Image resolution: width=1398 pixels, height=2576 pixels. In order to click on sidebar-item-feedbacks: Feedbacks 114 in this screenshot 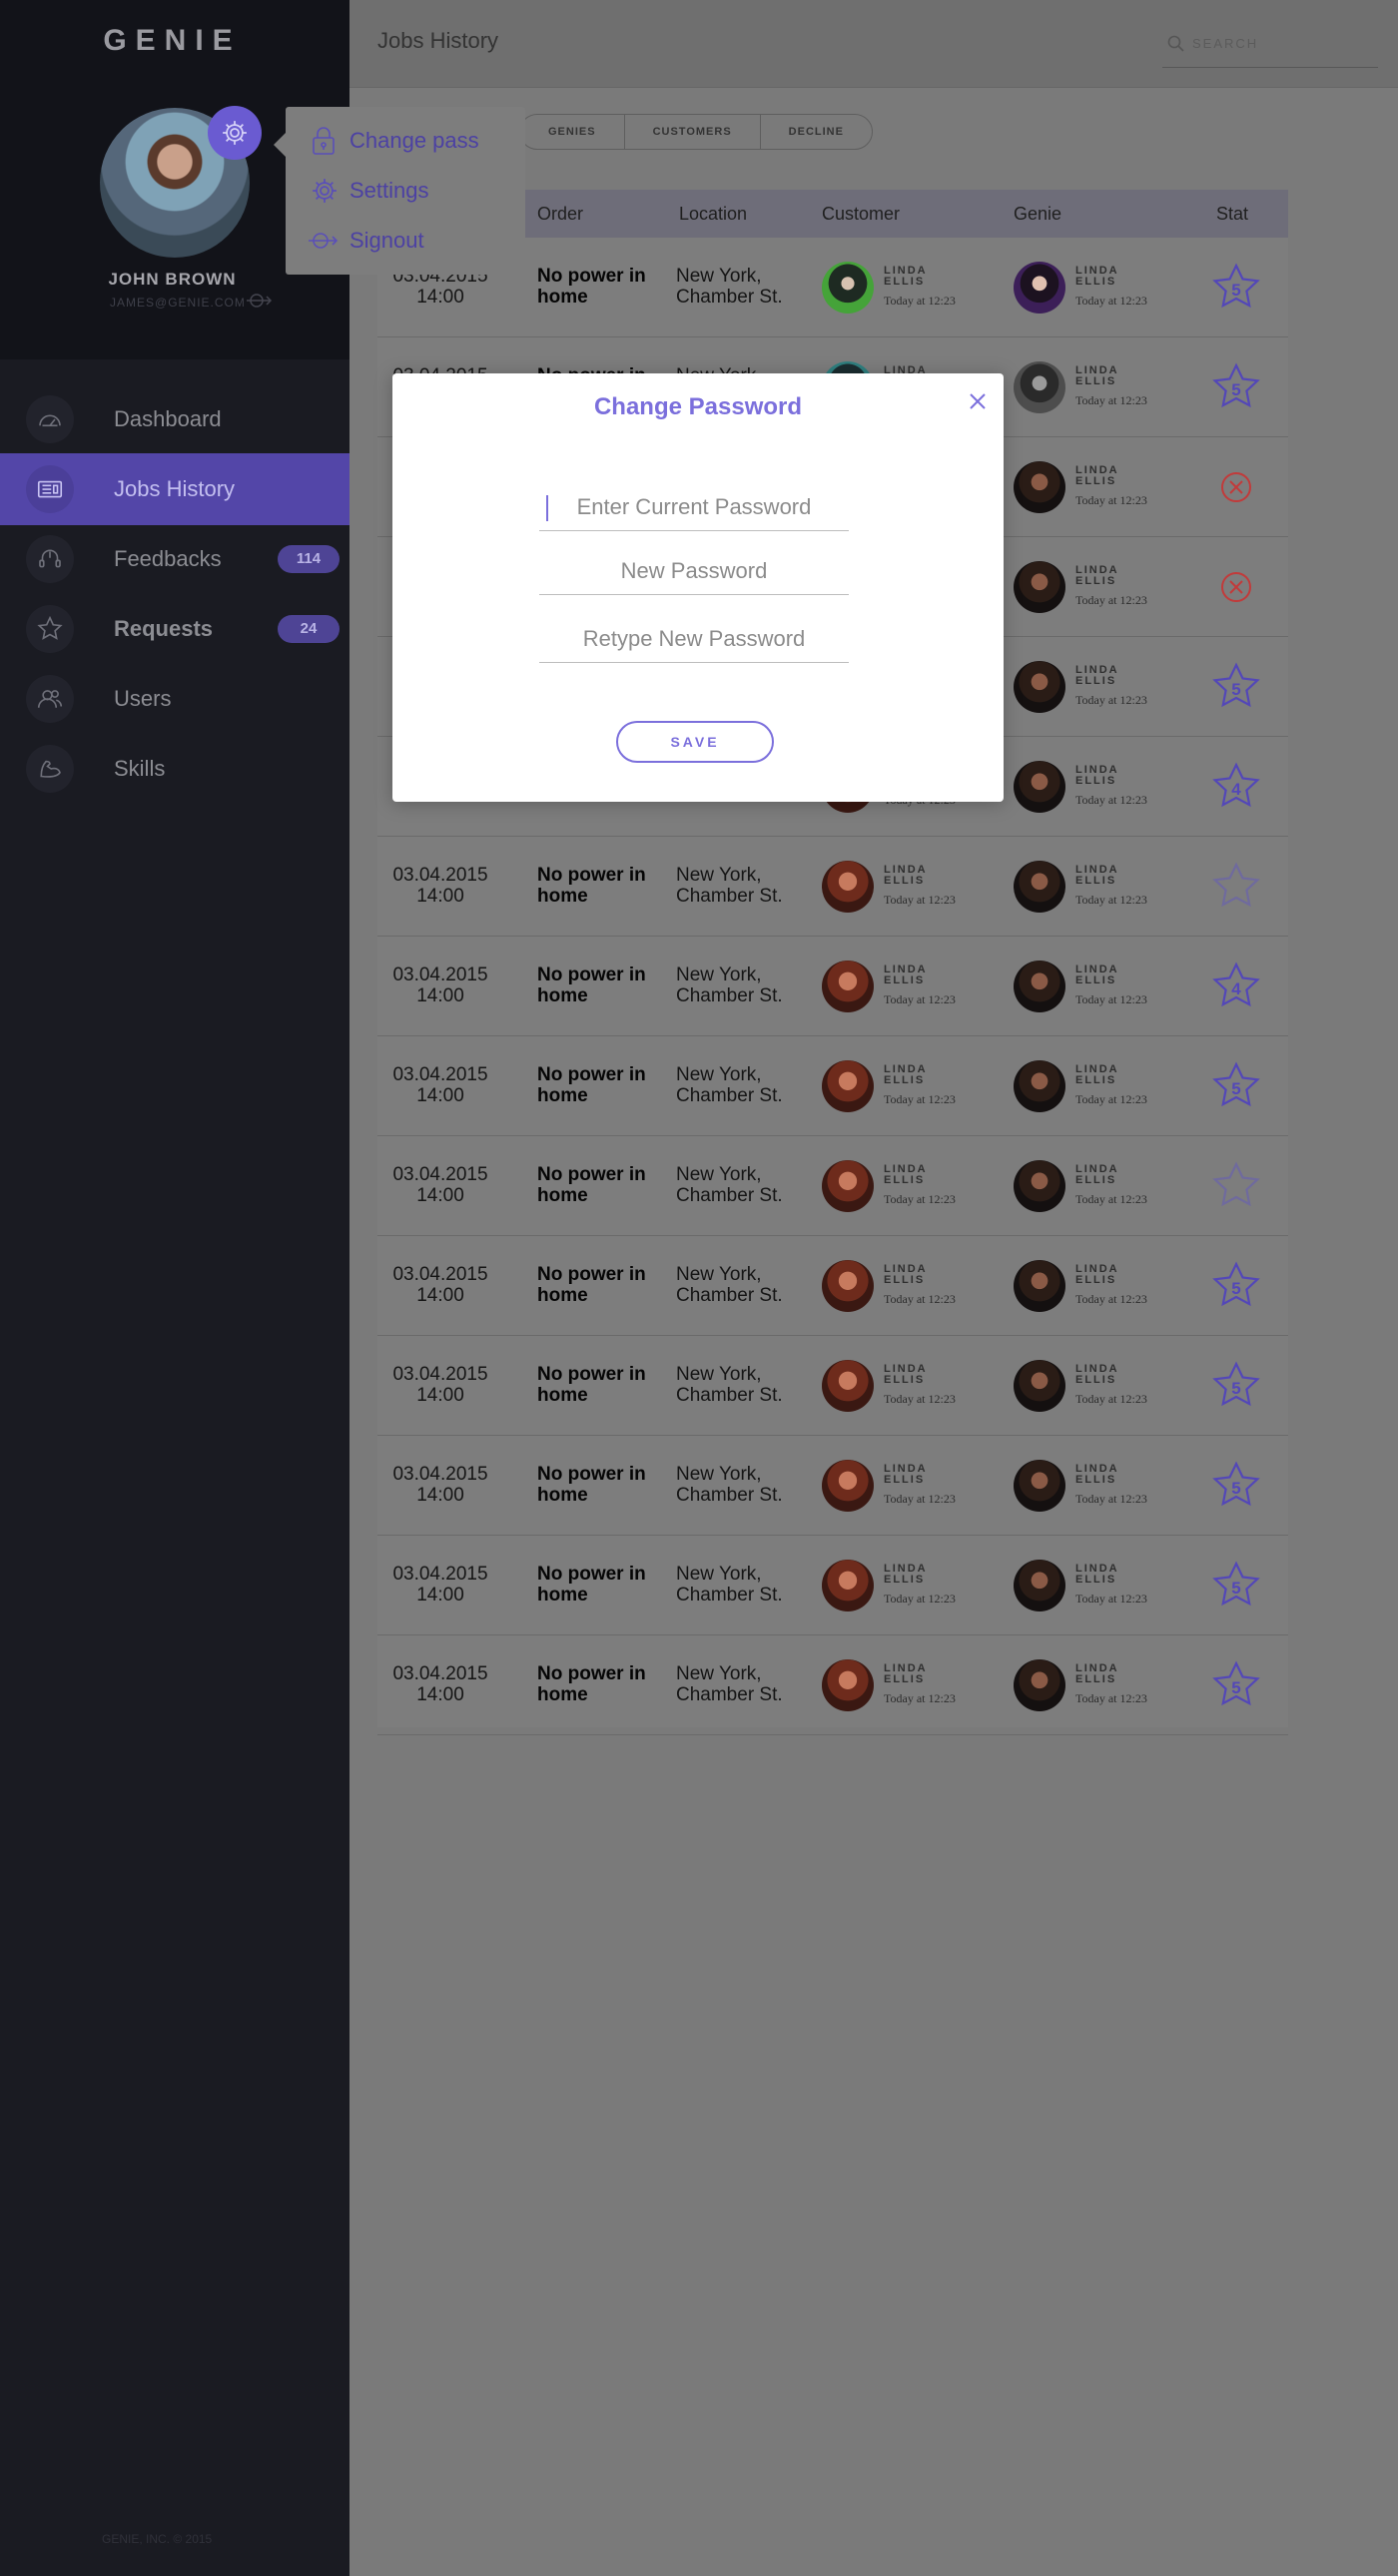, I will do `click(175, 559)`.